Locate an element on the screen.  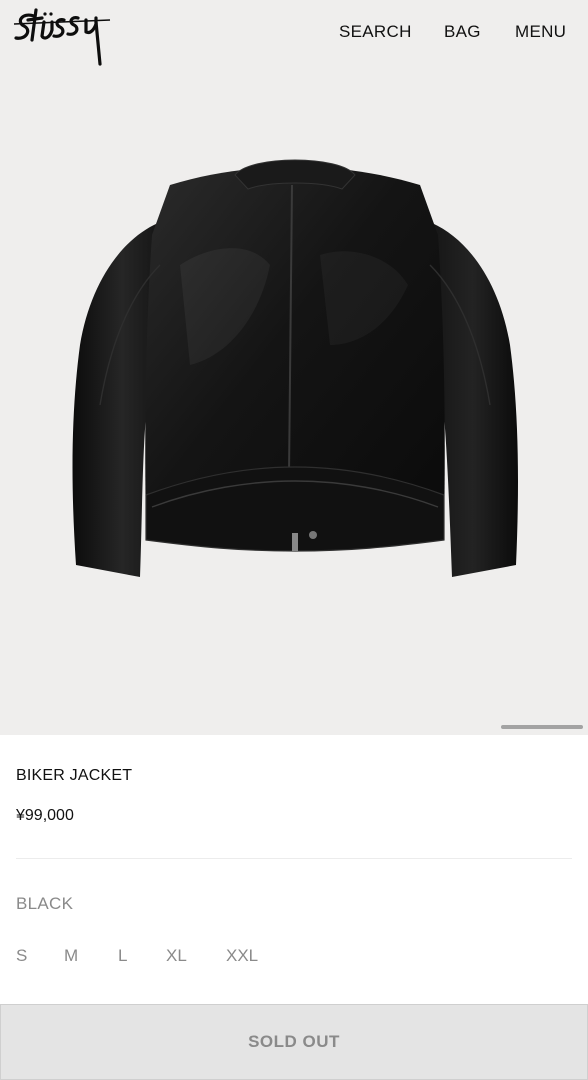
bag-link: BAG is located at coordinates (462, 32).